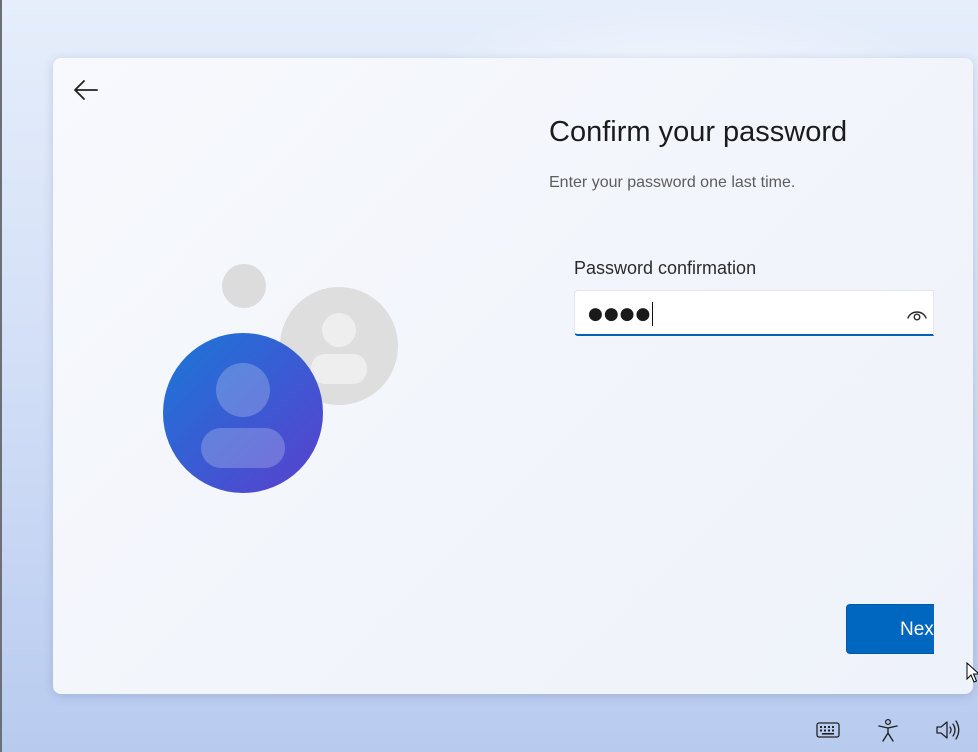  I want to click on back-arrow-icon, so click(86, 90).